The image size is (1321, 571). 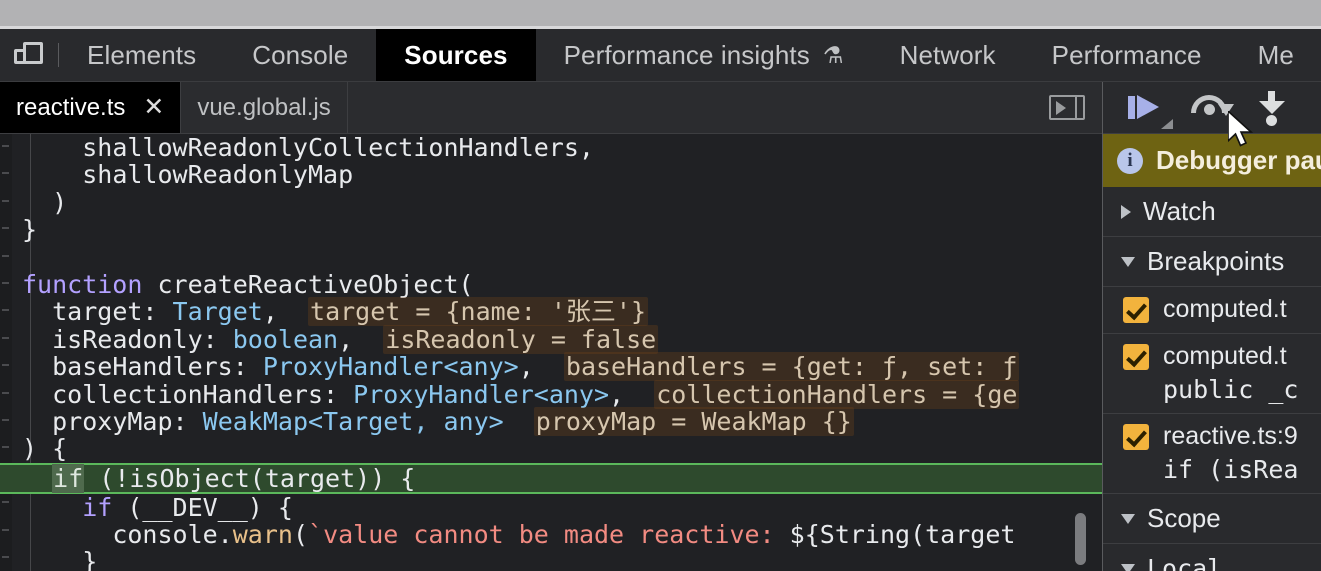 I want to click on code-line: shallowReadonlyMap, so click(x=551, y=174).